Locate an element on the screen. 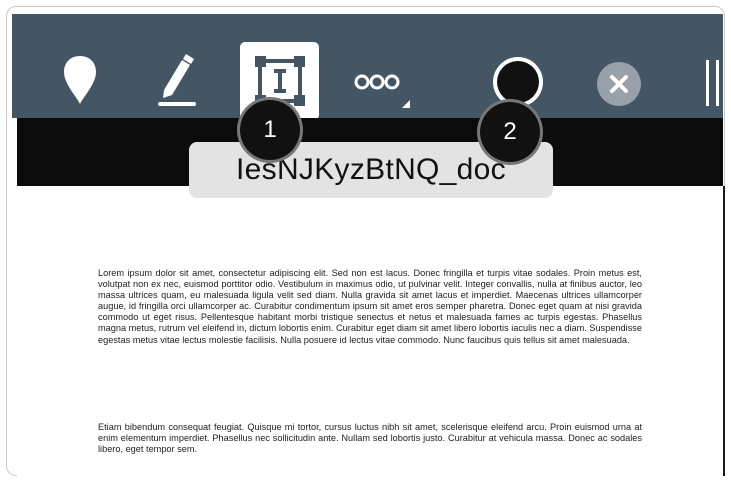  callout-badge-1: 1 is located at coordinates (270, 130).